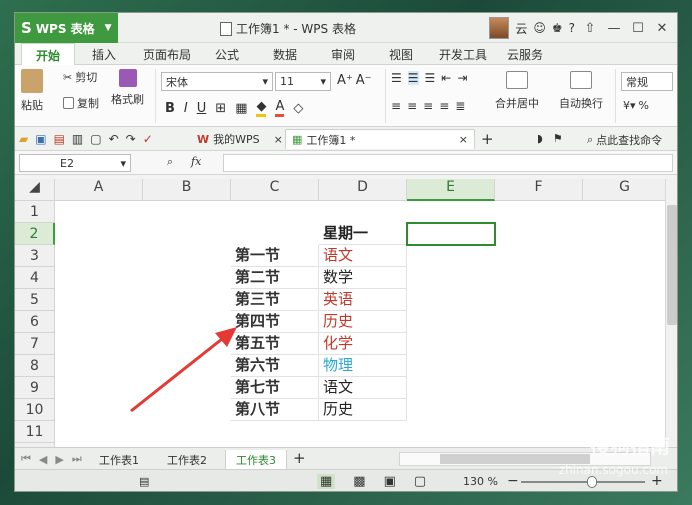 The width and height of the screenshot is (692, 505). I want to click on open-folder-icon: ▰, so click(23, 139).